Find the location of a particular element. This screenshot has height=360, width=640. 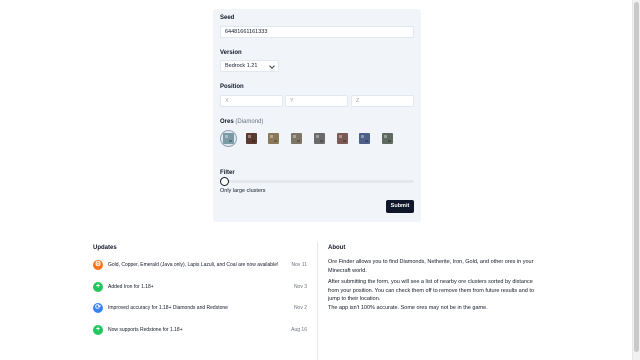

page-scrollbar-track is located at coordinates (636, 180).